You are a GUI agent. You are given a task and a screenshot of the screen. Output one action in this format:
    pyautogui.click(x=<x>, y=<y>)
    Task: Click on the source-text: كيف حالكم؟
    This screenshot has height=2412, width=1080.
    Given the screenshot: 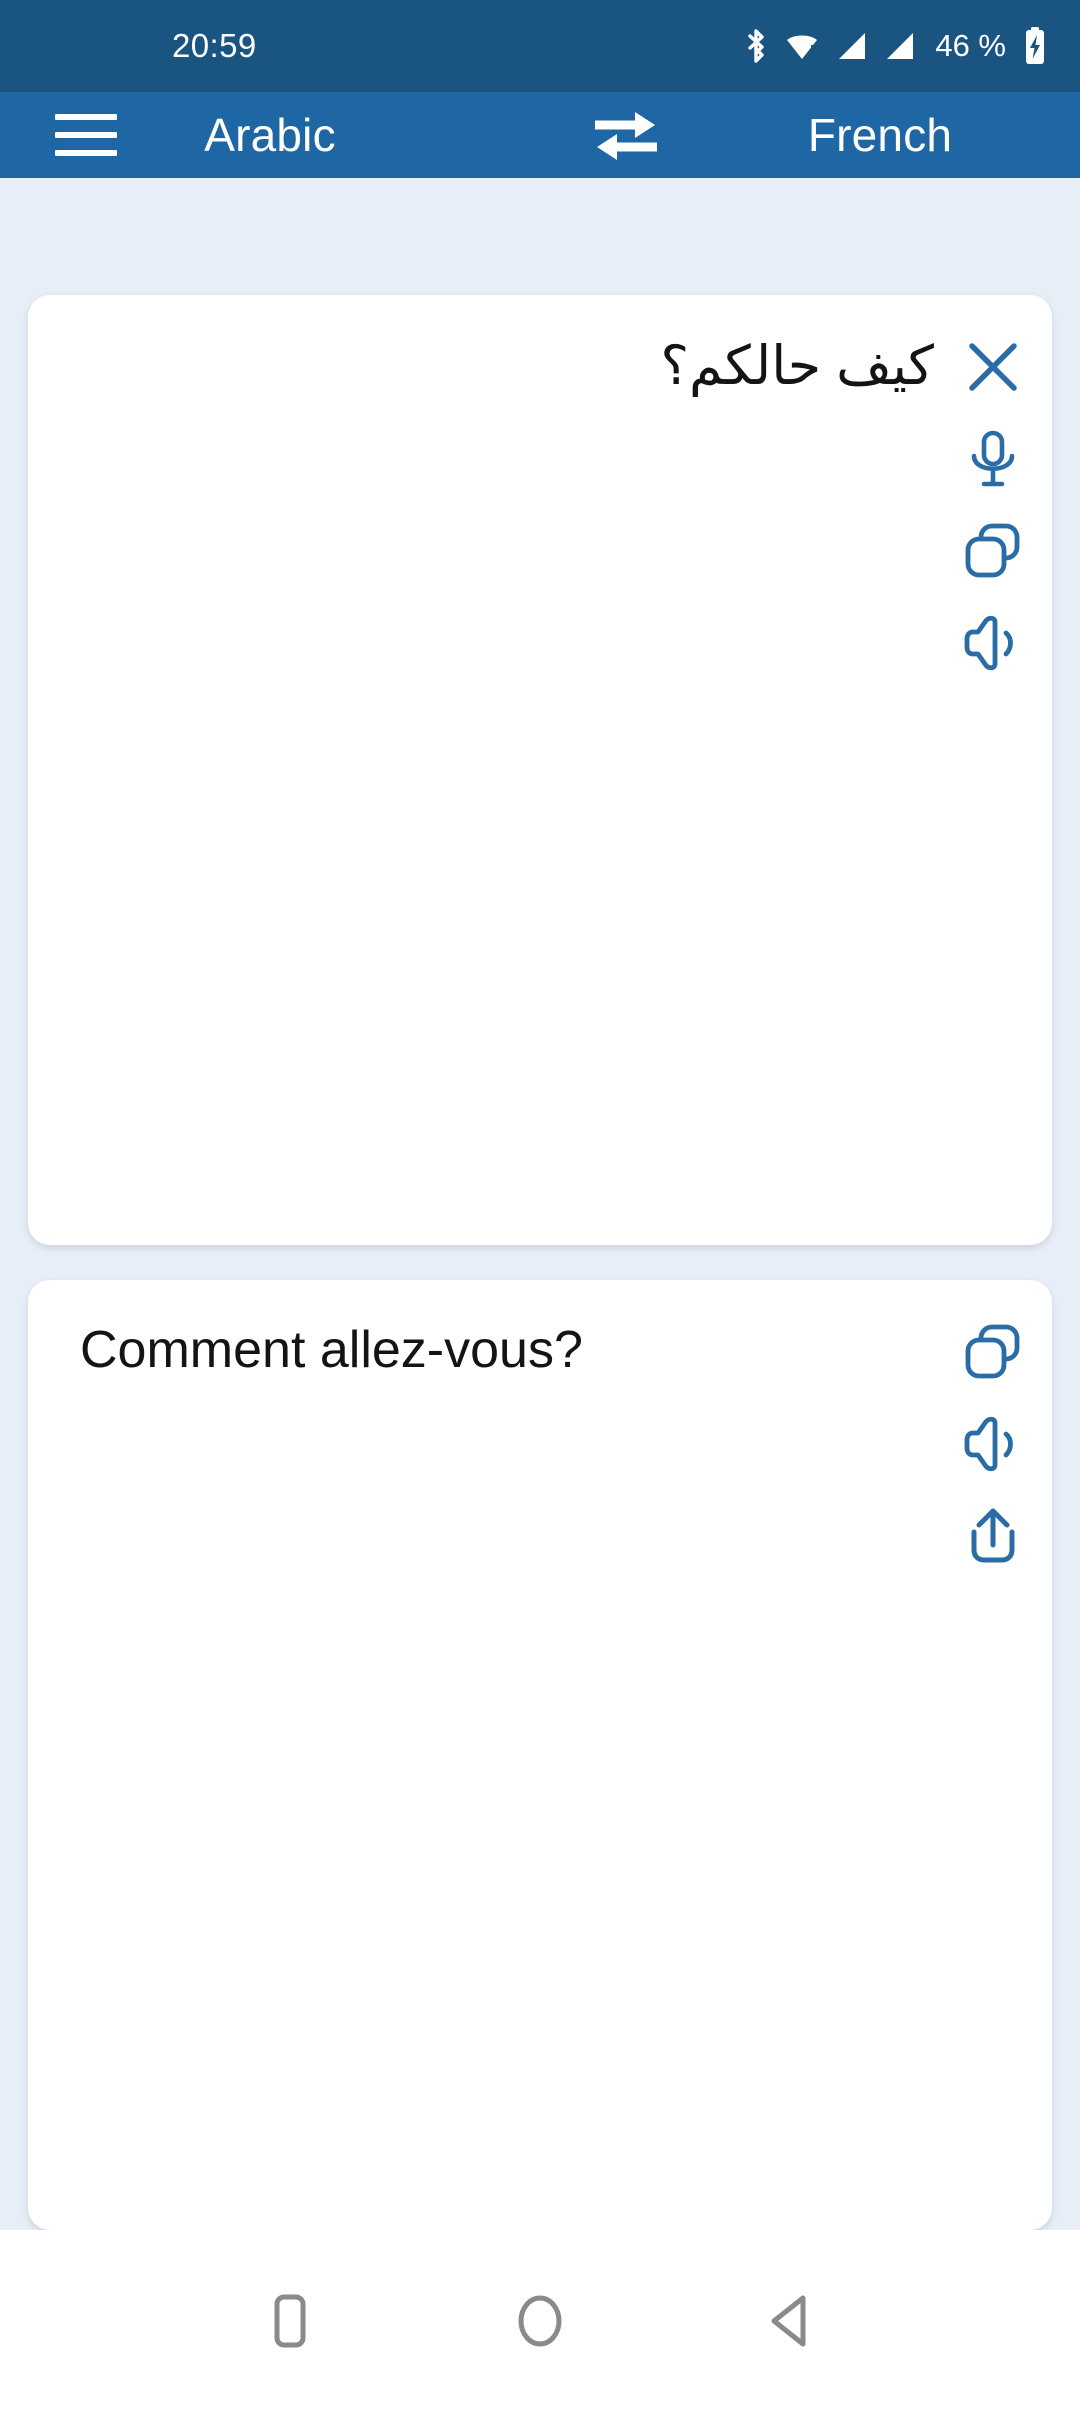 What is the action you would take?
    pyautogui.click(x=501, y=367)
    